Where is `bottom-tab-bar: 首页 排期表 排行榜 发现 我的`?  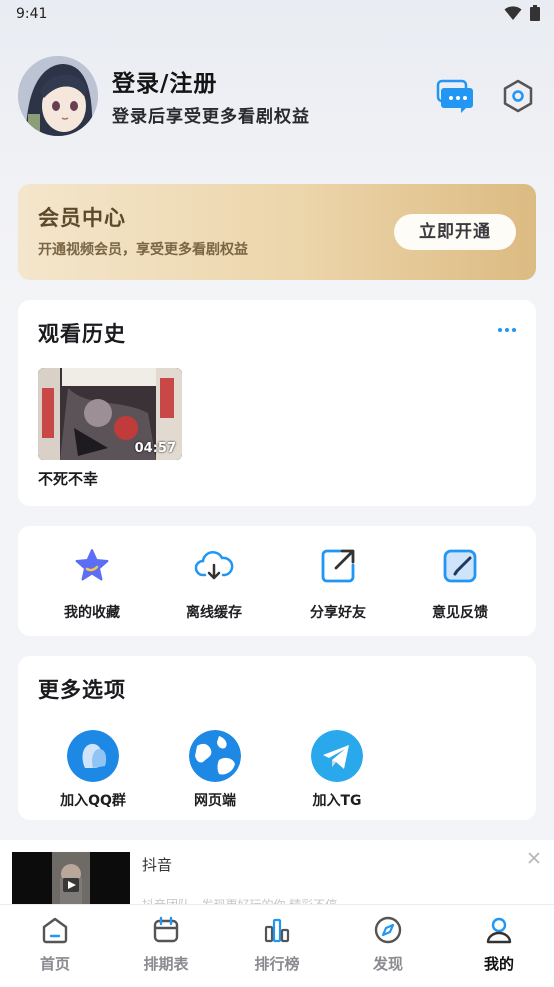 bottom-tab-bar: 首页 排期表 排行榜 发现 我的 is located at coordinates (277, 945).